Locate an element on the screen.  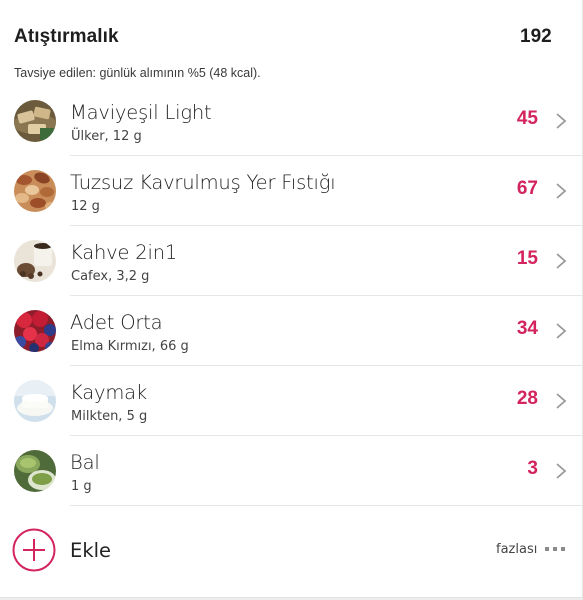
add-food-row: Ekle fazlası is located at coordinates (291, 551).